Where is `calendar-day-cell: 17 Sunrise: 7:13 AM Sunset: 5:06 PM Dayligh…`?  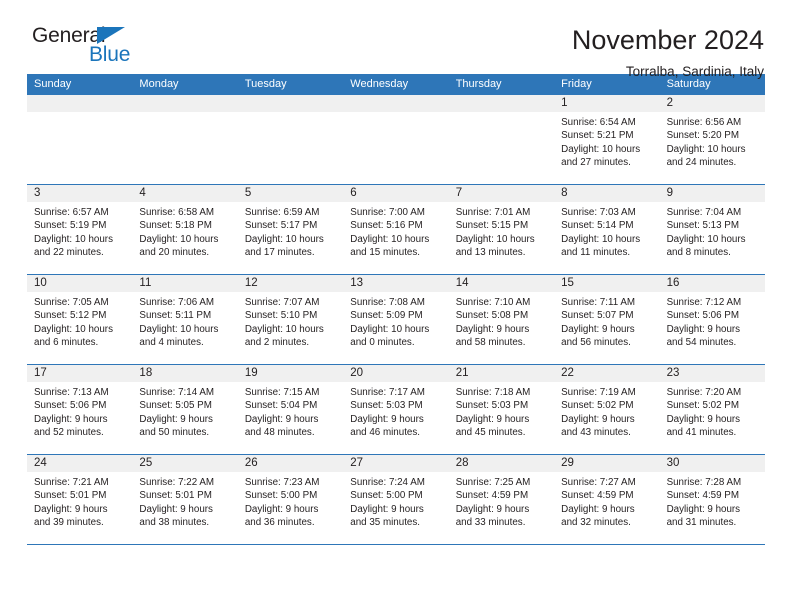
calendar-day-cell: 17 Sunrise: 7:13 AM Sunset: 5:06 PM Dayligh… is located at coordinates (80, 409).